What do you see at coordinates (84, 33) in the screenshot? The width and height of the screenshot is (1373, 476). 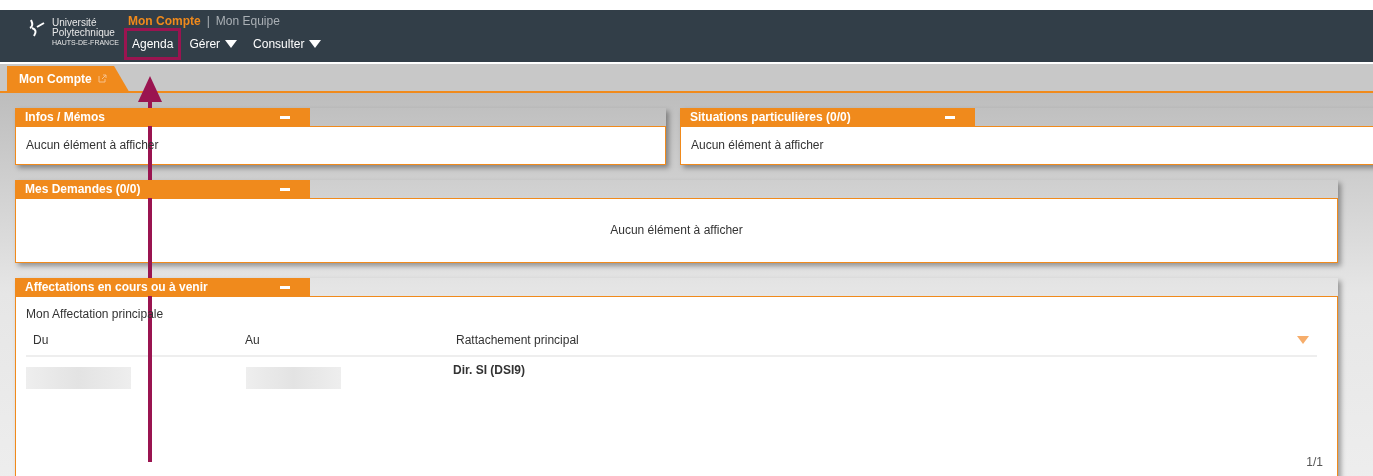 I see `logo-text: Polytechnique` at bounding box center [84, 33].